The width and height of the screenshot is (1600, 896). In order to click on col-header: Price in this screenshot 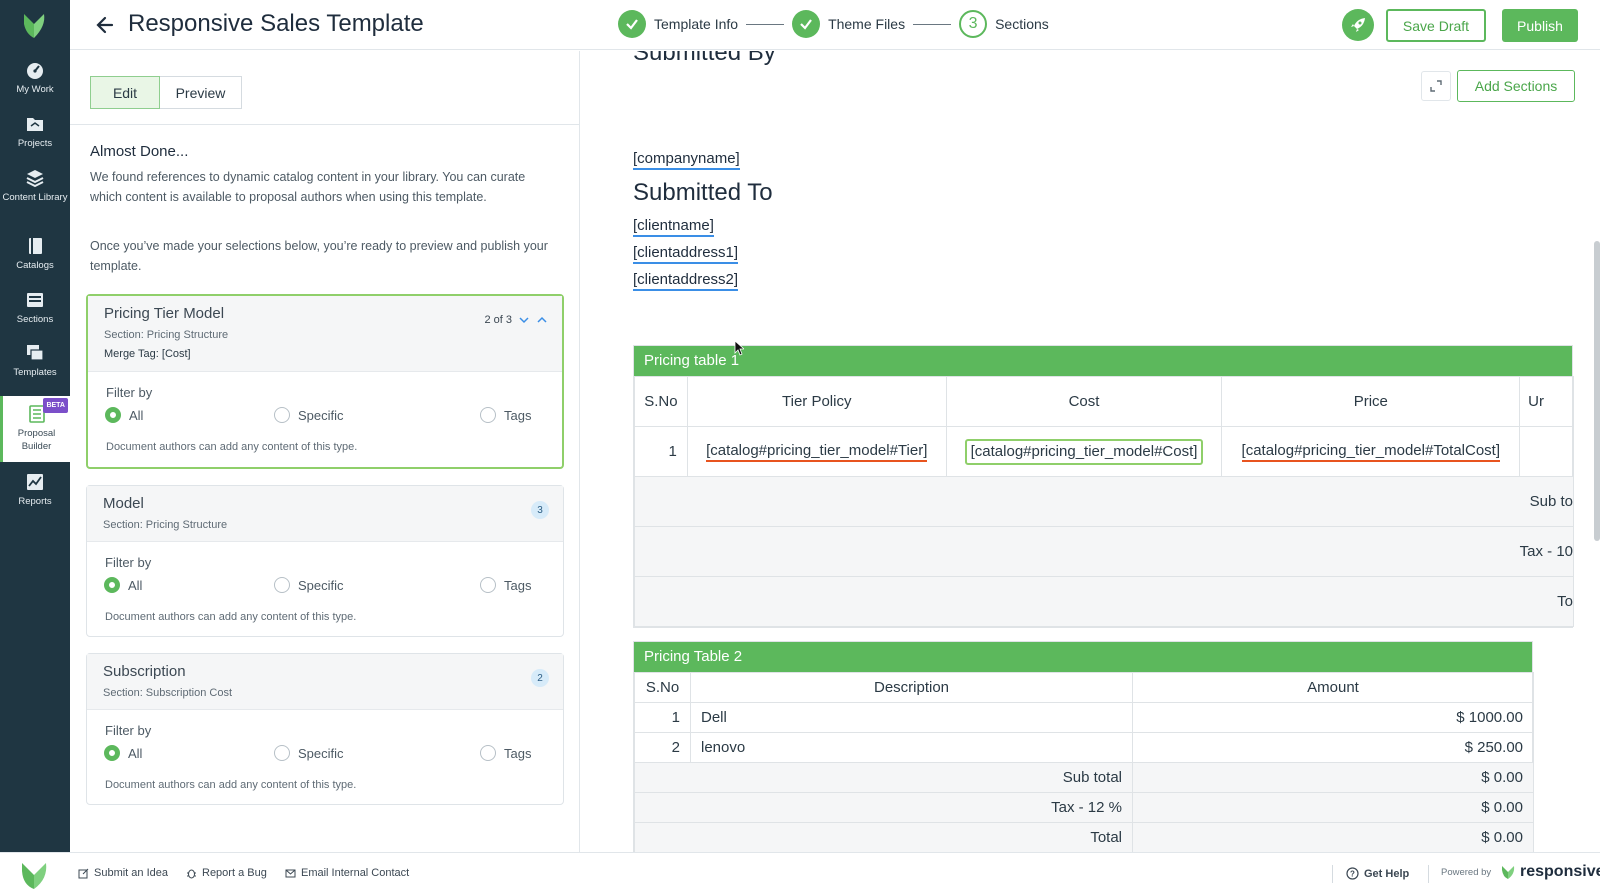, I will do `click(1371, 401)`.